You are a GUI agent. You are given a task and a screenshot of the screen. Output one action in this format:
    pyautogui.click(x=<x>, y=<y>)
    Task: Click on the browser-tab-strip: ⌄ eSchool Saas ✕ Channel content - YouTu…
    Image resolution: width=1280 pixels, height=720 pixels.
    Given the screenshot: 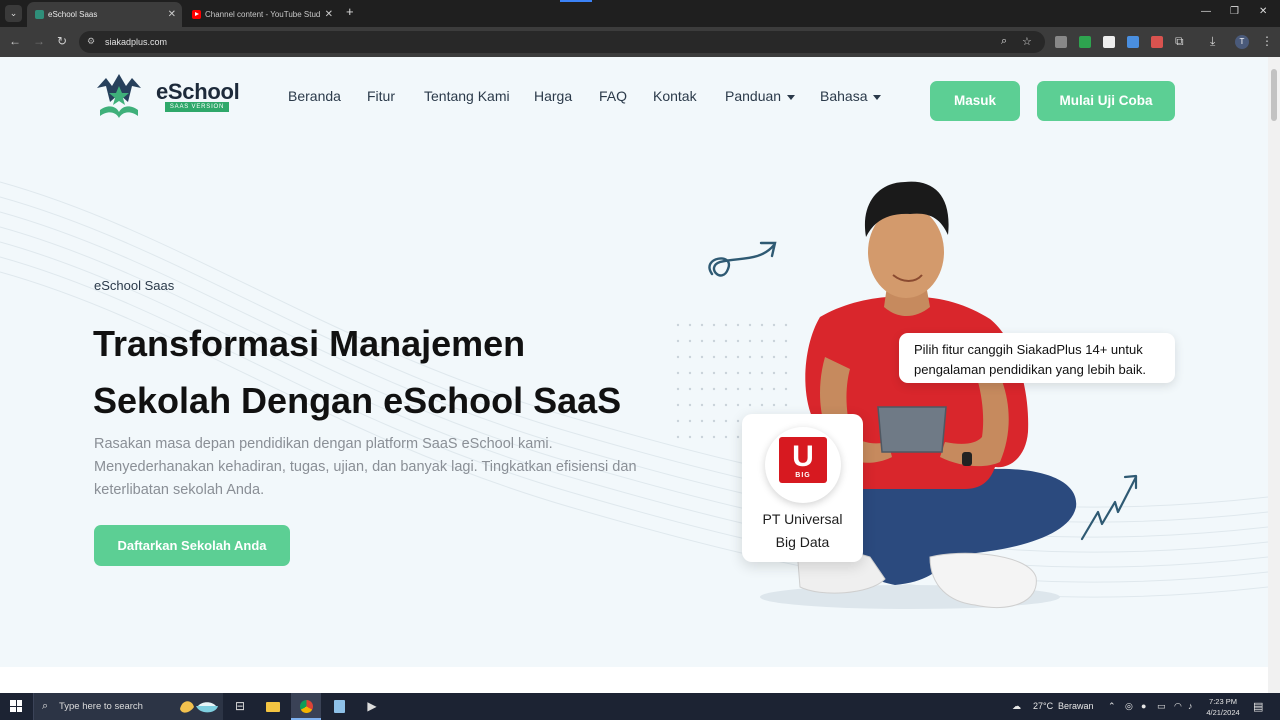 What is the action you would take?
    pyautogui.click(x=640, y=13)
    